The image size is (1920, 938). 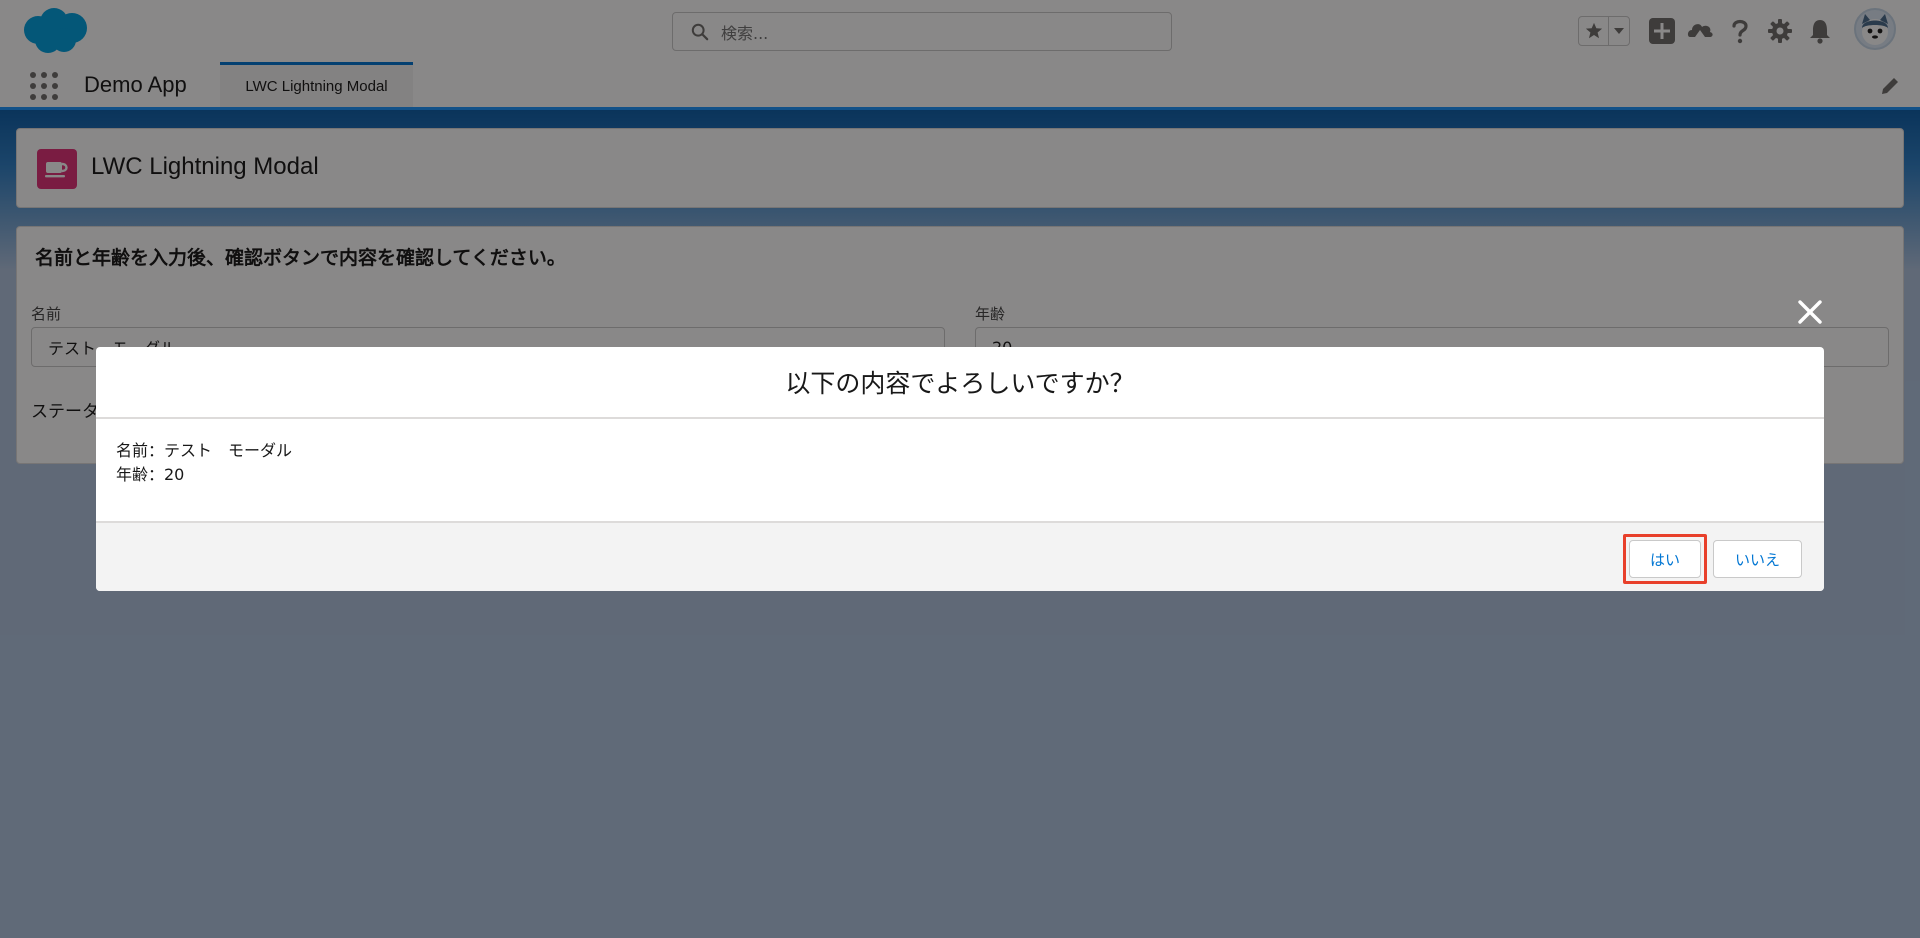 What do you see at coordinates (1665, 559) in the screenshot?
I see `yes-button: はい` at bounding box center [1665, 559].